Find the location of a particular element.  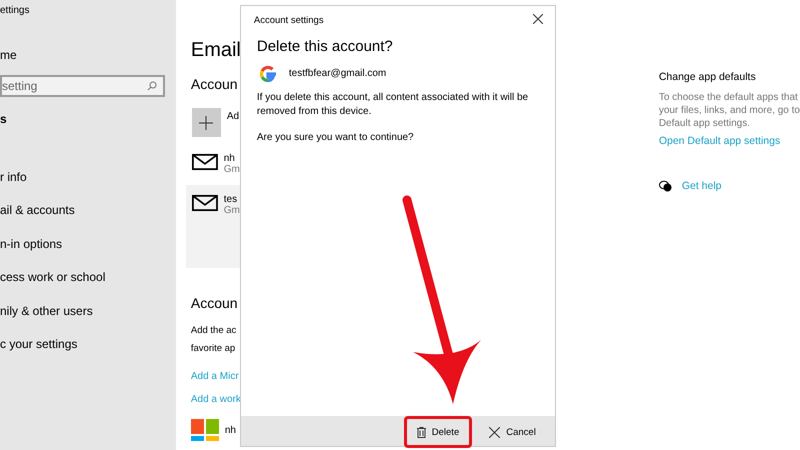

warning-message: If you delete this account, all content associated with it will be removed from this device. is located at coordinates (393, 105).